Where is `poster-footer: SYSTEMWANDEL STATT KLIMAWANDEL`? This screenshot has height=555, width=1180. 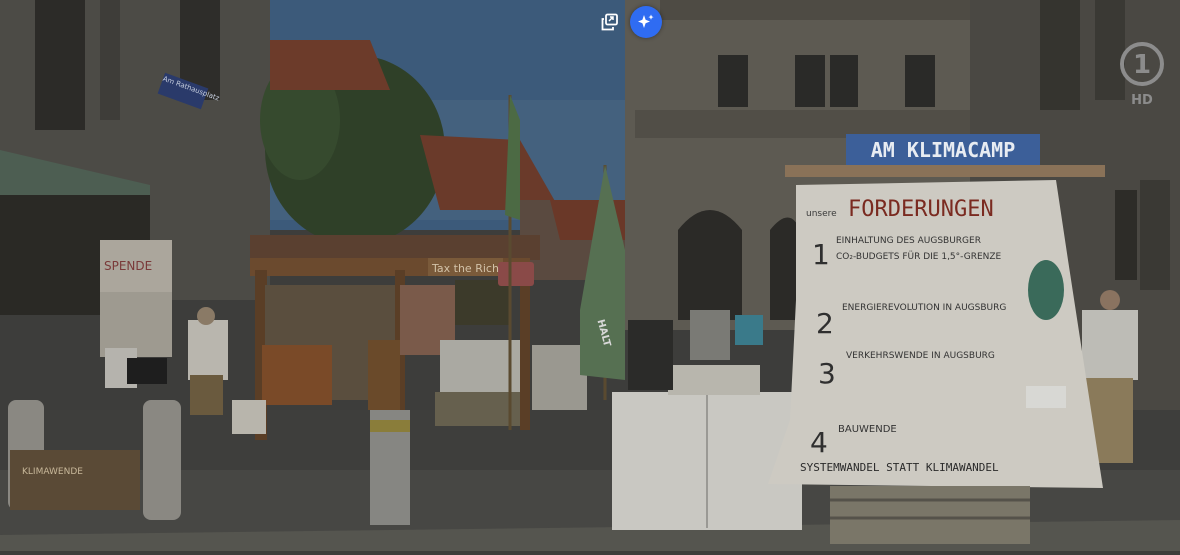 poster-footer: SYSTEMWANDEL STATT KLIMAWANDEL is located at coordinates (899, 467).